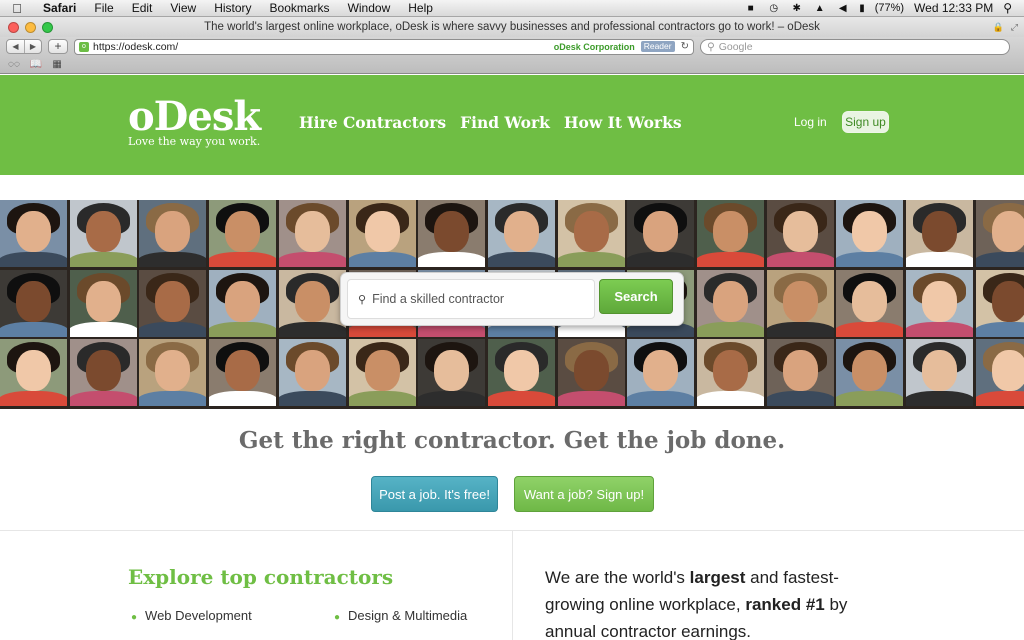  What do you see at coordinates (842, 8) in the screenshot?
I see `volume-icon: ◀` at bounding box center [842, 8].